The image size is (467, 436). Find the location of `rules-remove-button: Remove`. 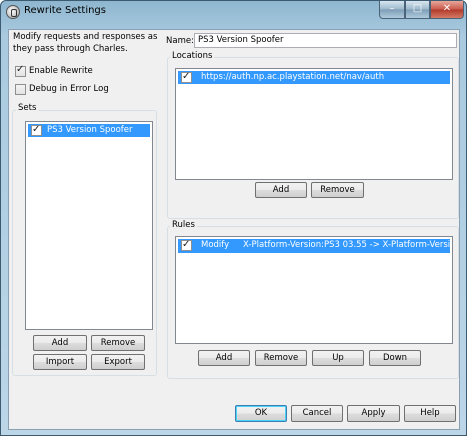

rules-remove-button: Remove is located at coordinates (281, 358).